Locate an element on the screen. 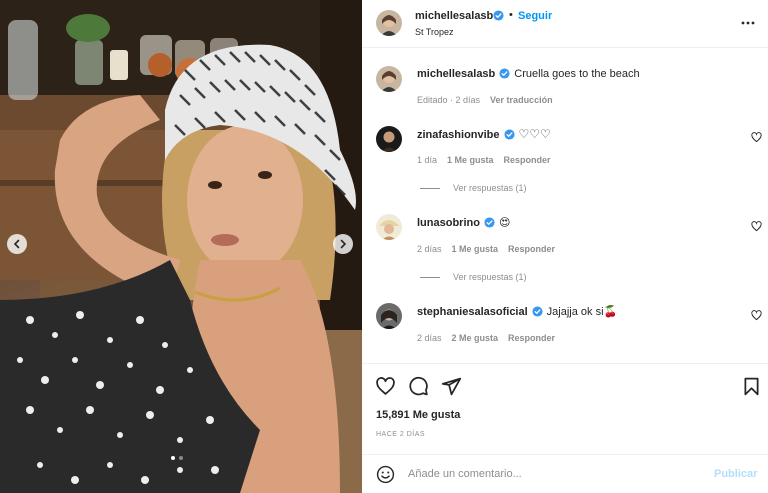  comment-text: ♡♡♡ is located at coordinates (534, 134).